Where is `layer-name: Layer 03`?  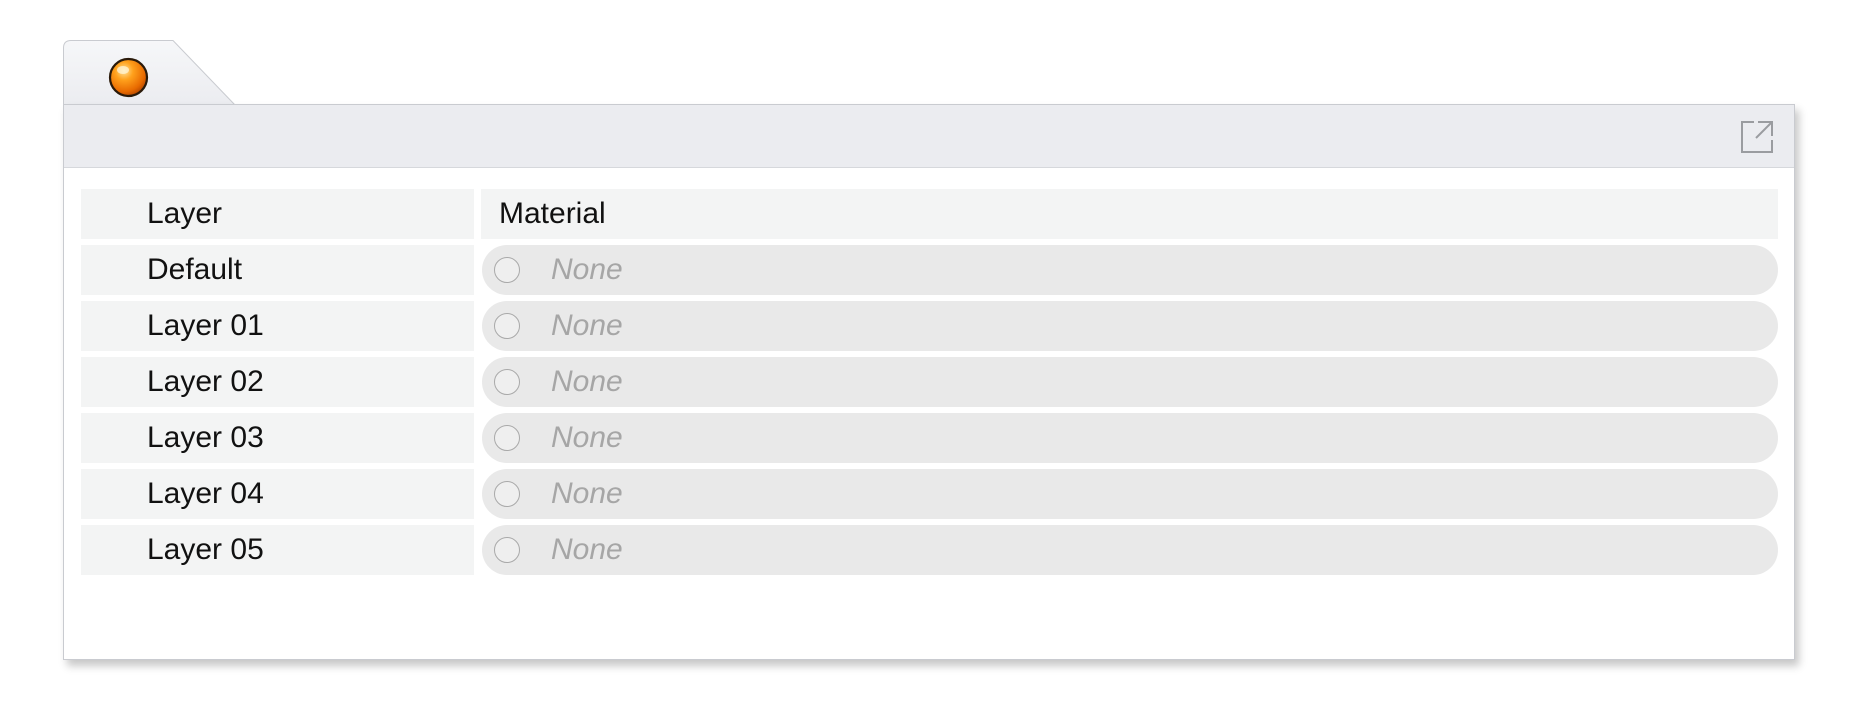
layer-name: Layer 03 is located at coordinates (205, 437).